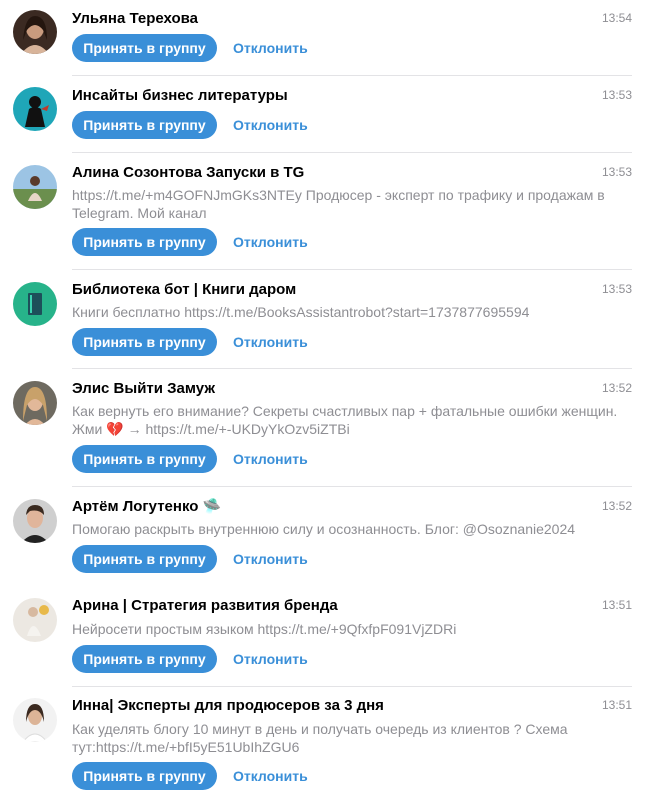  I want to click on requester-name: Ульяна Терехова, so click(135, 18).